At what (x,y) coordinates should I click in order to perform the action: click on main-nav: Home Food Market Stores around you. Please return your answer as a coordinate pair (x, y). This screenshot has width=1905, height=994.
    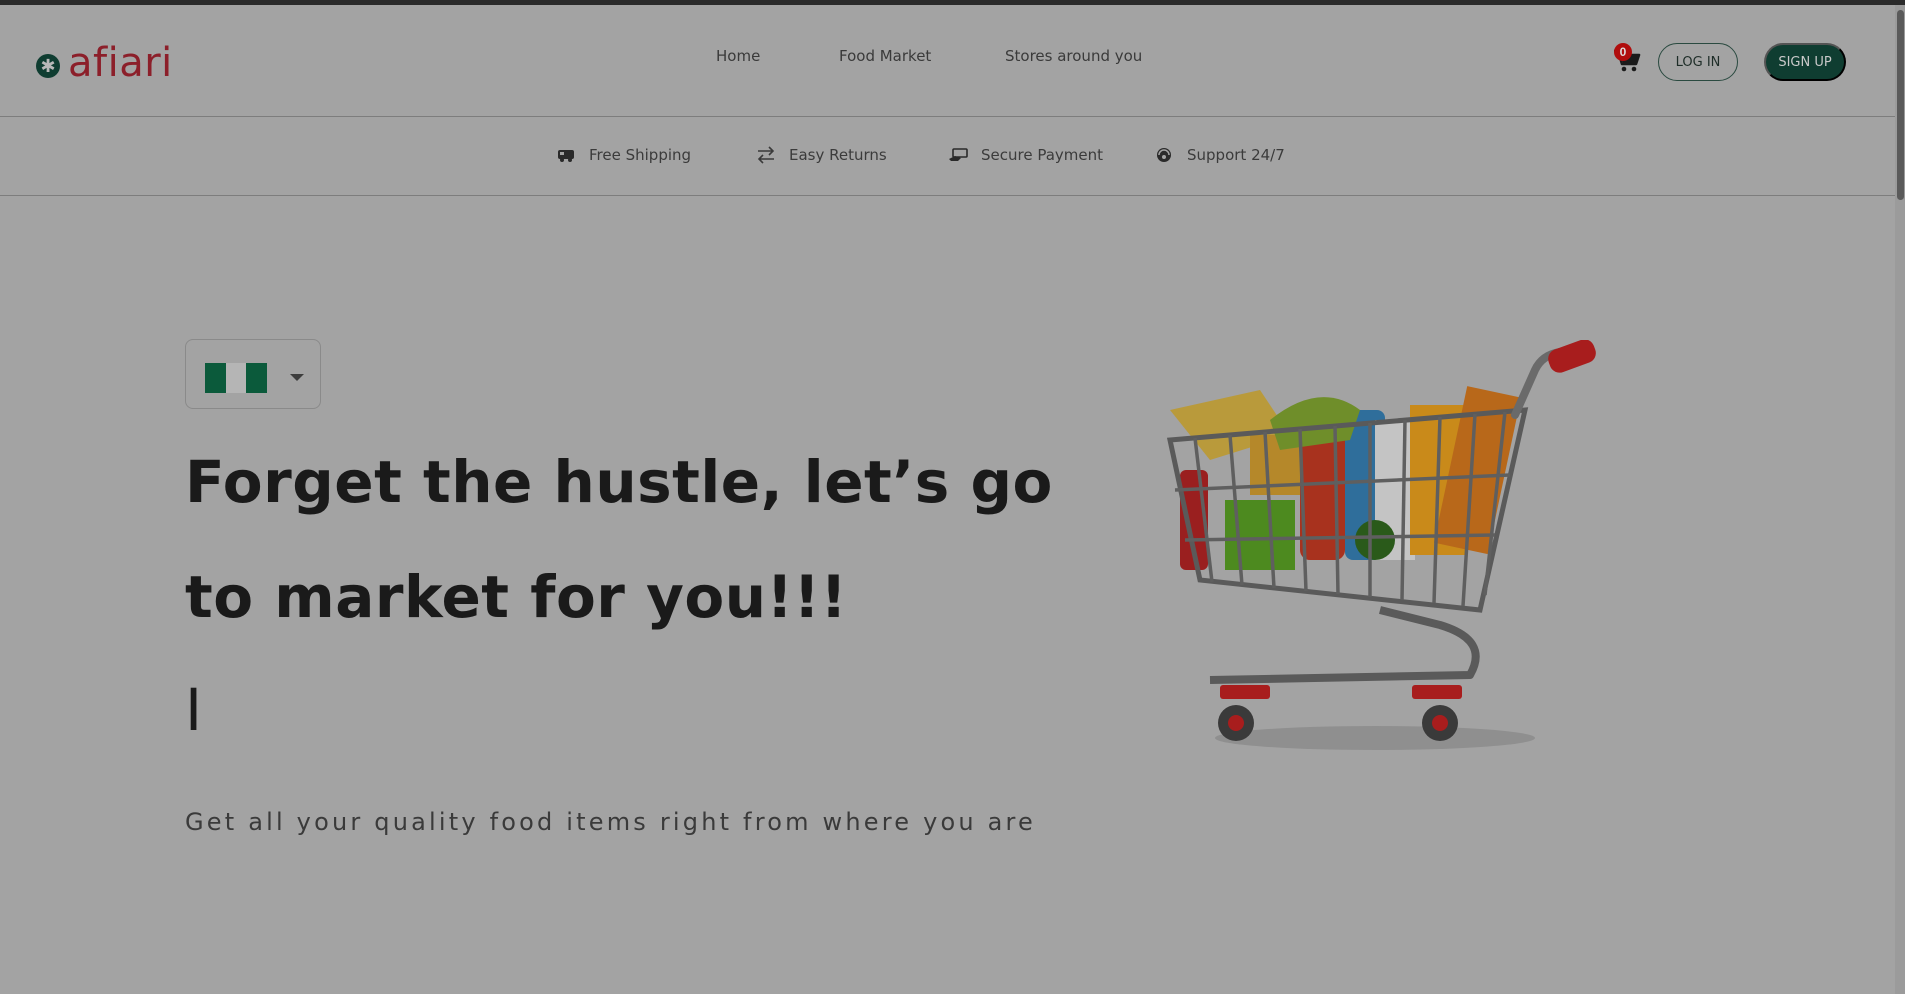
    Looking at the image, I should click on (947, 59).